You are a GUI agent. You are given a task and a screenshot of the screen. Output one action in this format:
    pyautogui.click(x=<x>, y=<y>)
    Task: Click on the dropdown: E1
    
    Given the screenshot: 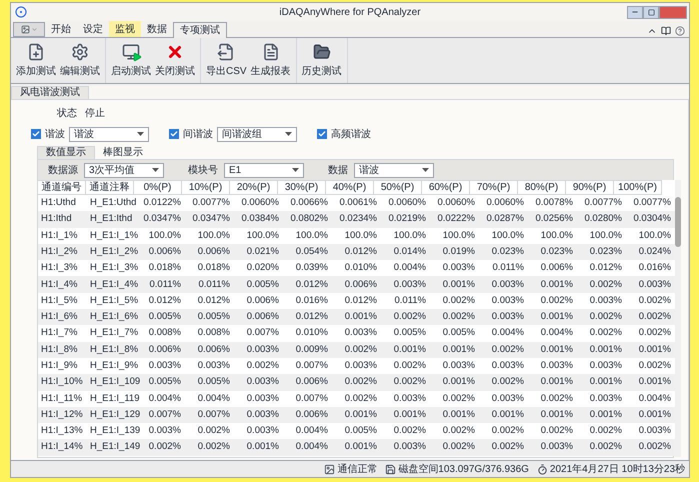 What is the action you would take?
    pyautogui.click(x=264, y=170)
    